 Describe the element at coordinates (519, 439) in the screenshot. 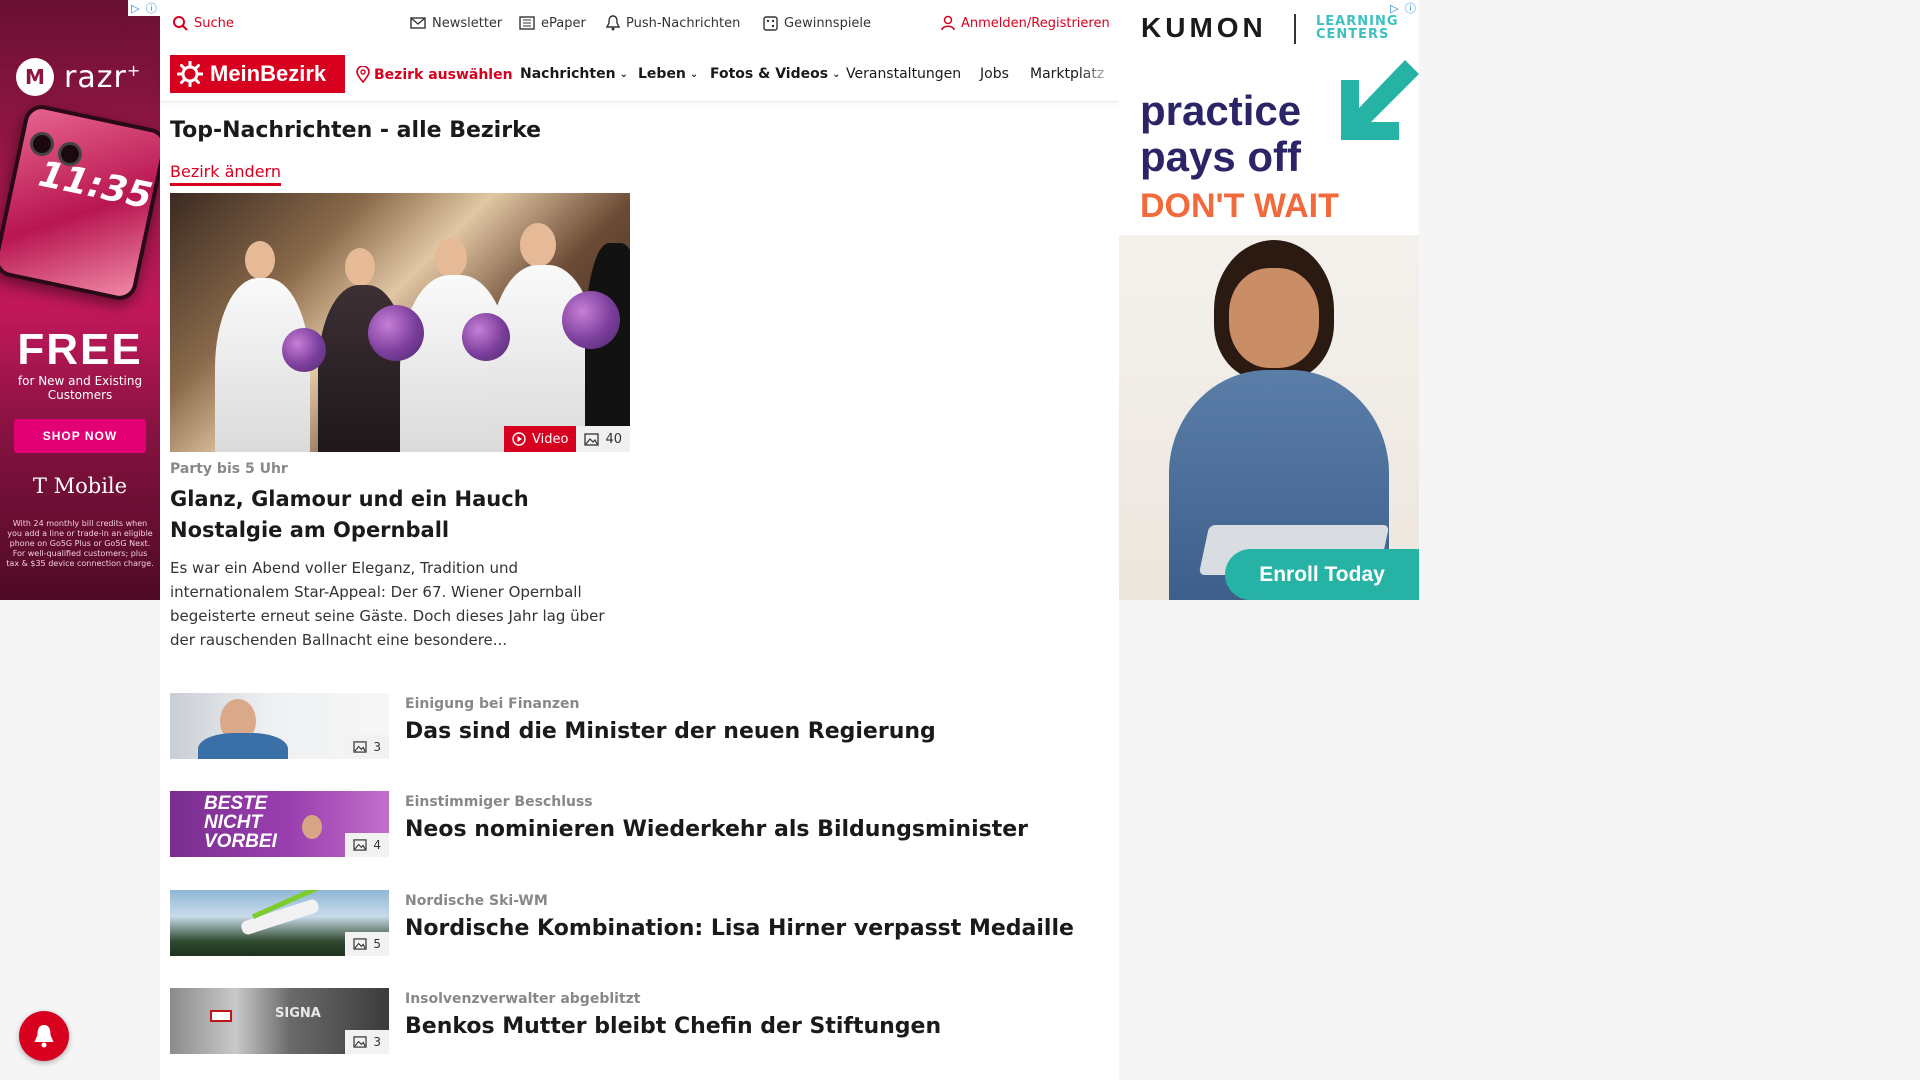

I see `play-circle-icon` at that location.